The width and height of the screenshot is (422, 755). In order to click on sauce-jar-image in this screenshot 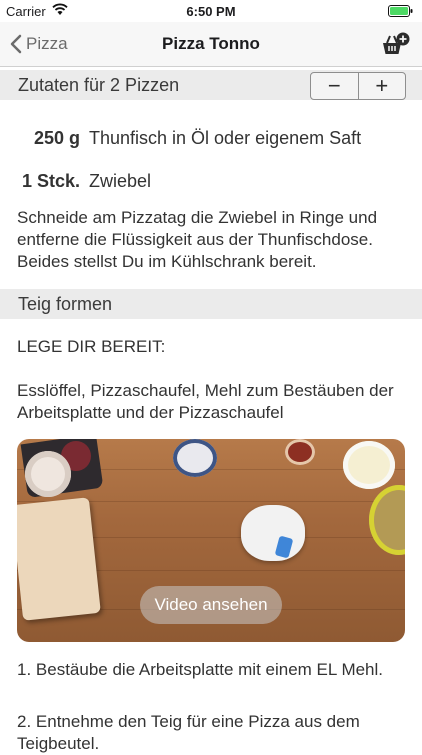, I will do `click(300, 452)`.